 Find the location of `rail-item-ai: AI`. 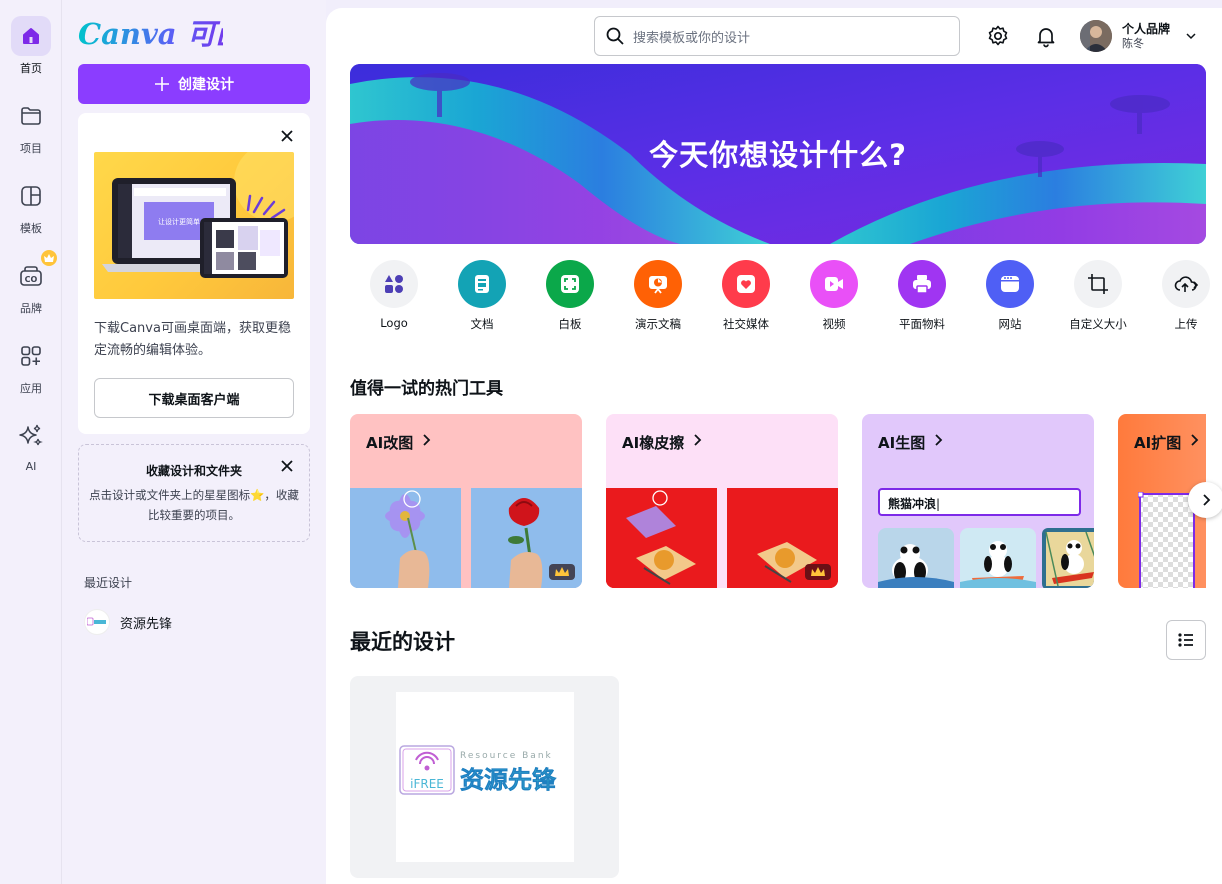

rail-item-ai: AI is located at coordinates (31, 452).